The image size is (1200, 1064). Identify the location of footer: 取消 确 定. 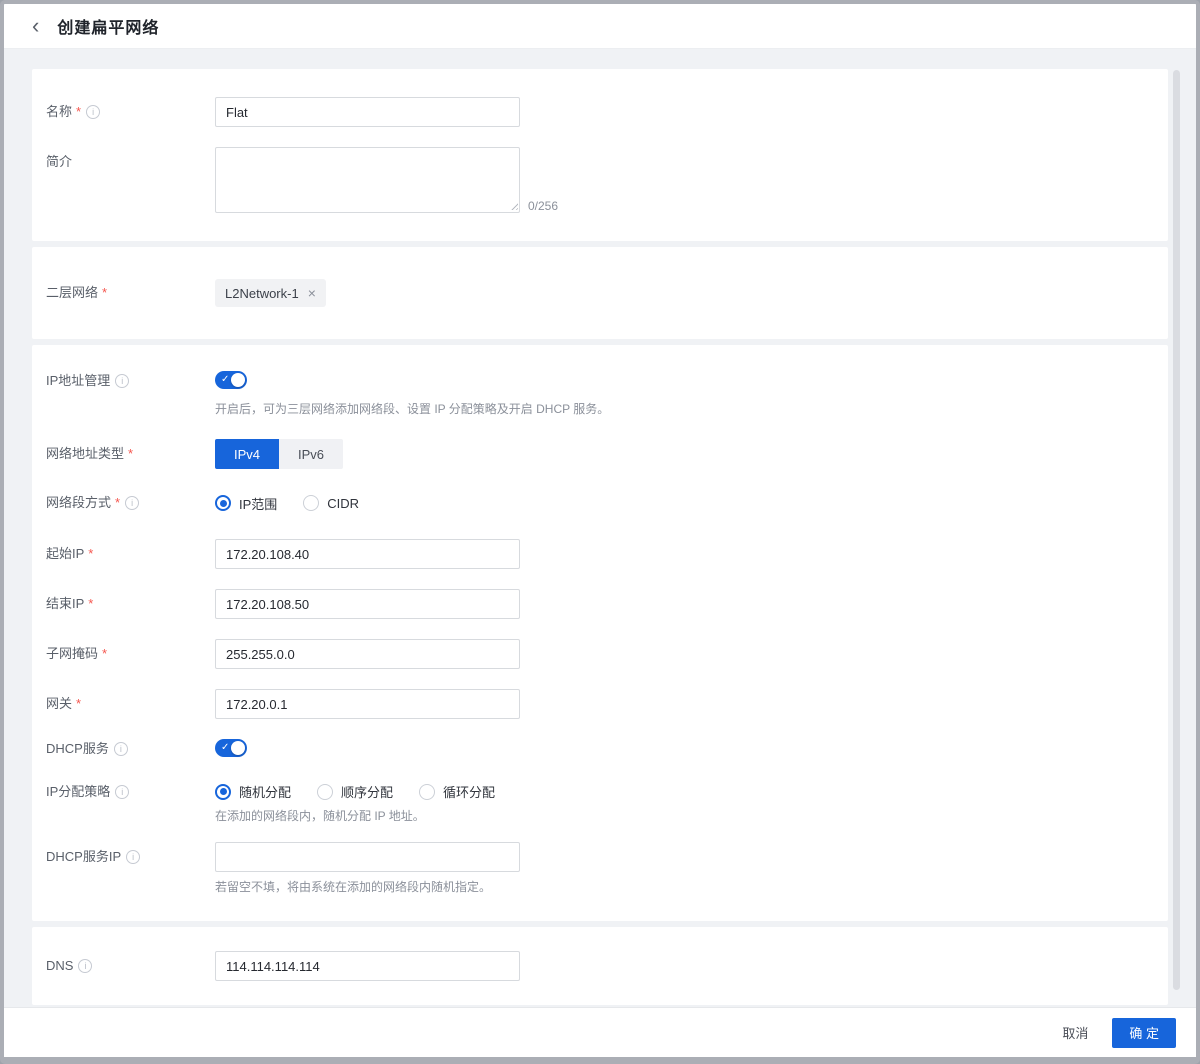
(600, 1032).